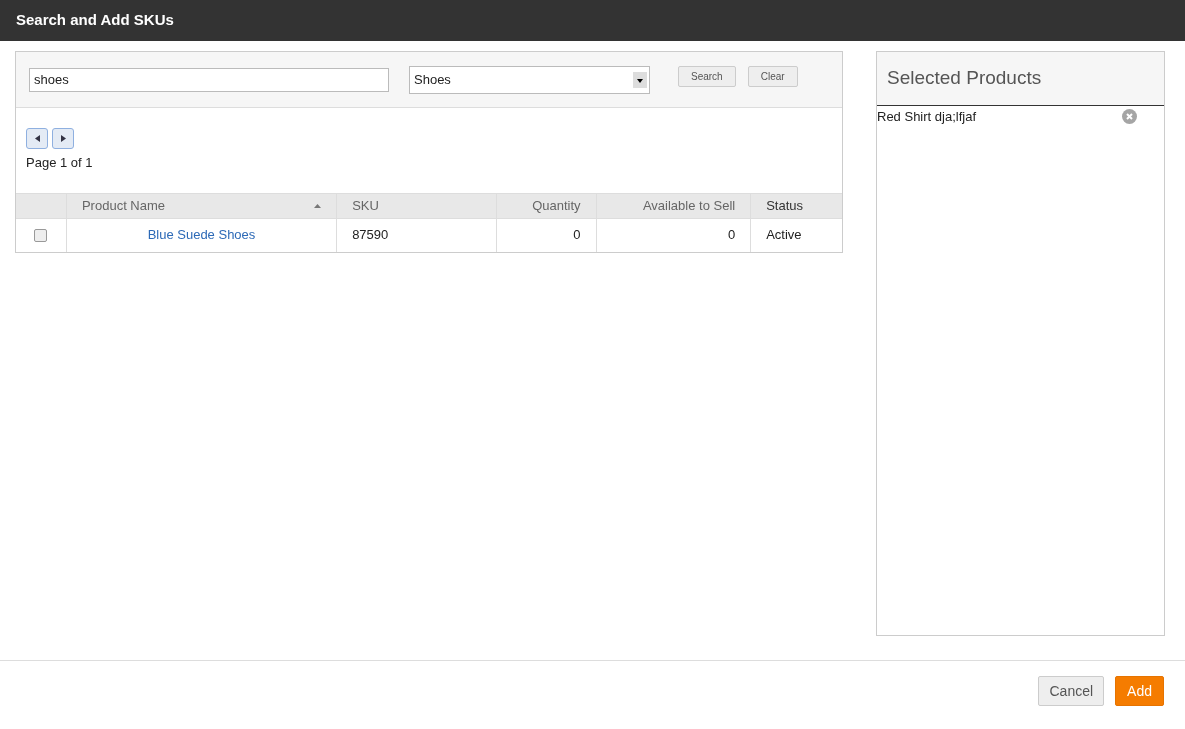 The width and height of the screenshot is (1185, 729). I want to click on column-header: Product Name, so click(202, 205).